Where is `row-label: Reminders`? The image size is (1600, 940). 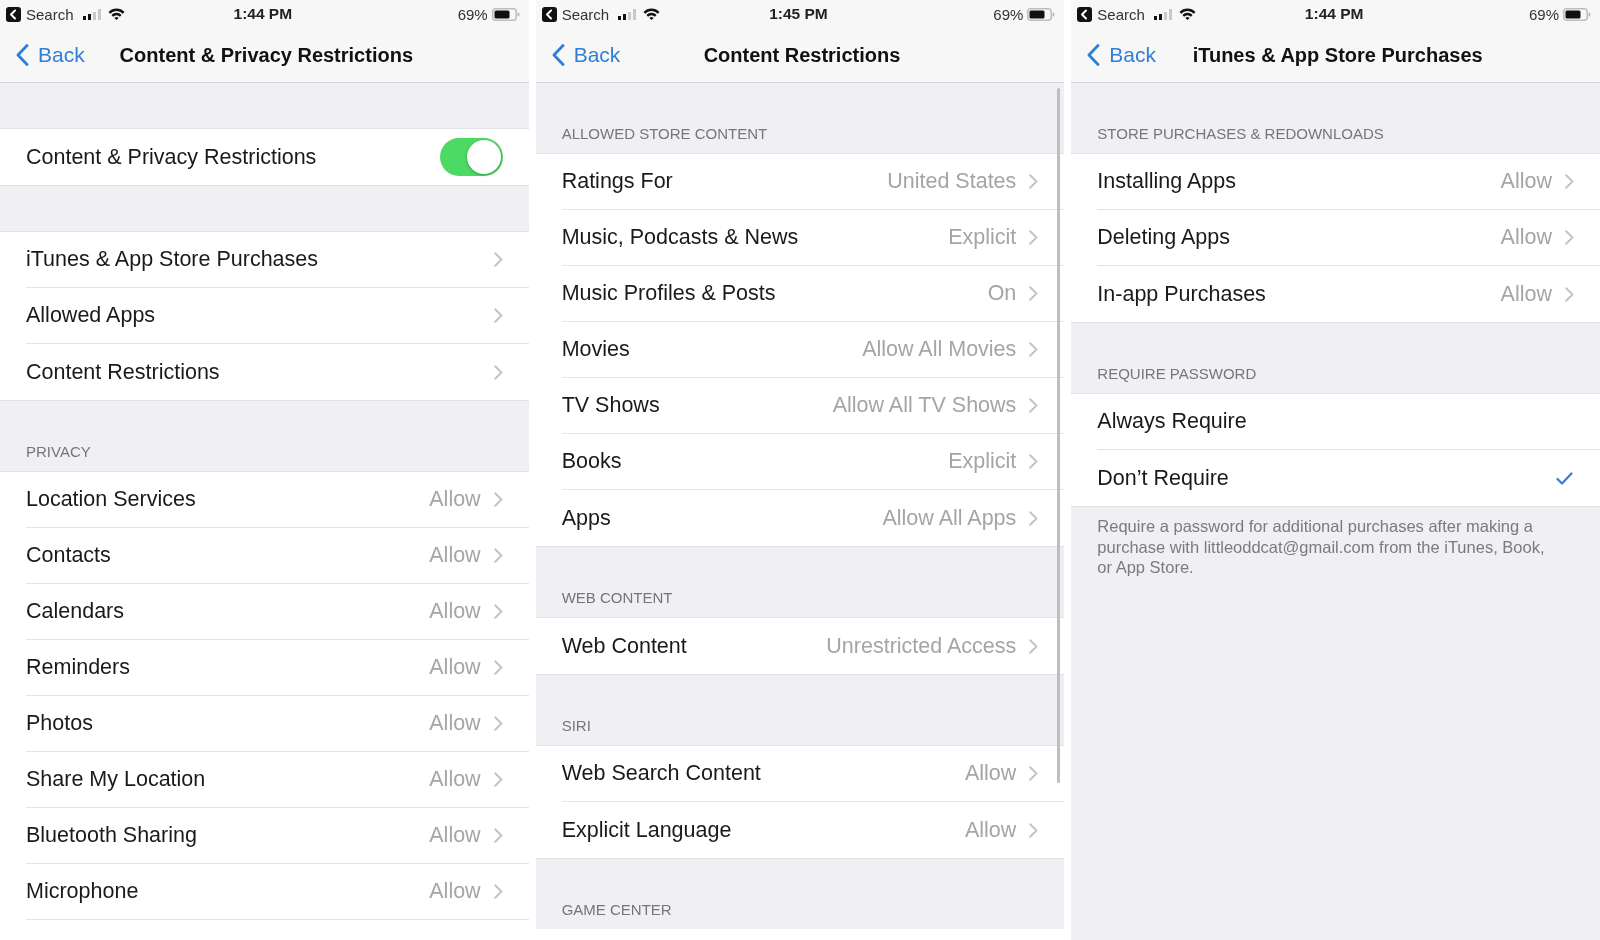 row-label: Reminders is located at coordinates (78, 667).